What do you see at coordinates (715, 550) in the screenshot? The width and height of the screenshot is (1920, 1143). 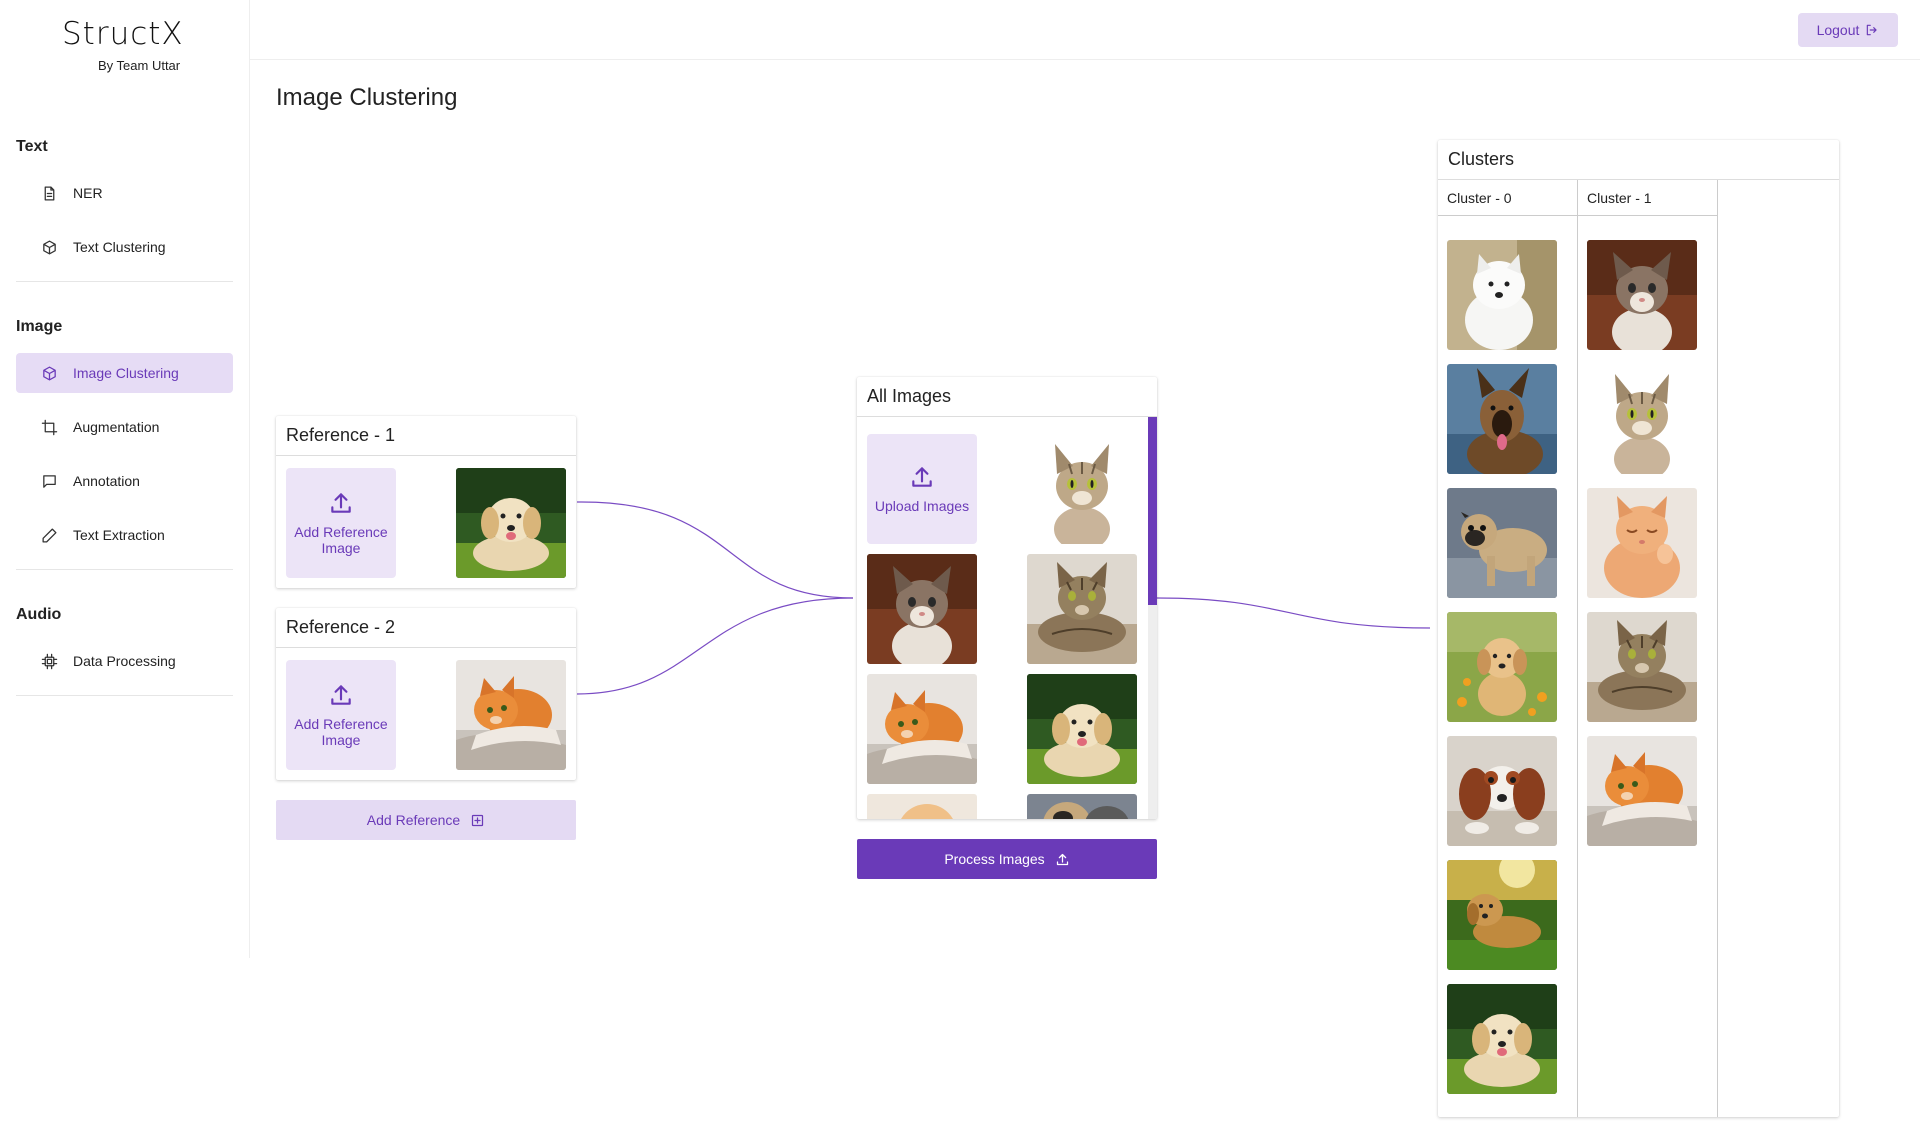 I see `connector-ref1-to-all` at bounding box center [715, 550].